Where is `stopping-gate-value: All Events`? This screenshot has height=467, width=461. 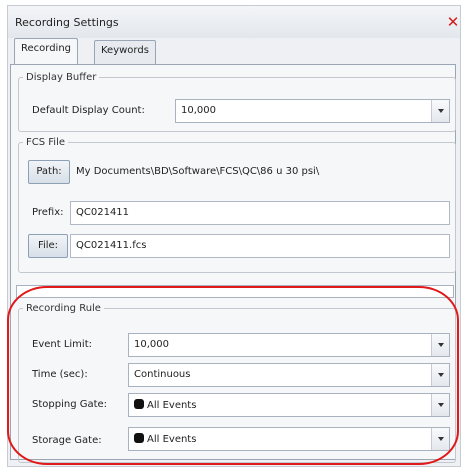 stopping-gate-value: All Events is located at coordinates (172, 405).